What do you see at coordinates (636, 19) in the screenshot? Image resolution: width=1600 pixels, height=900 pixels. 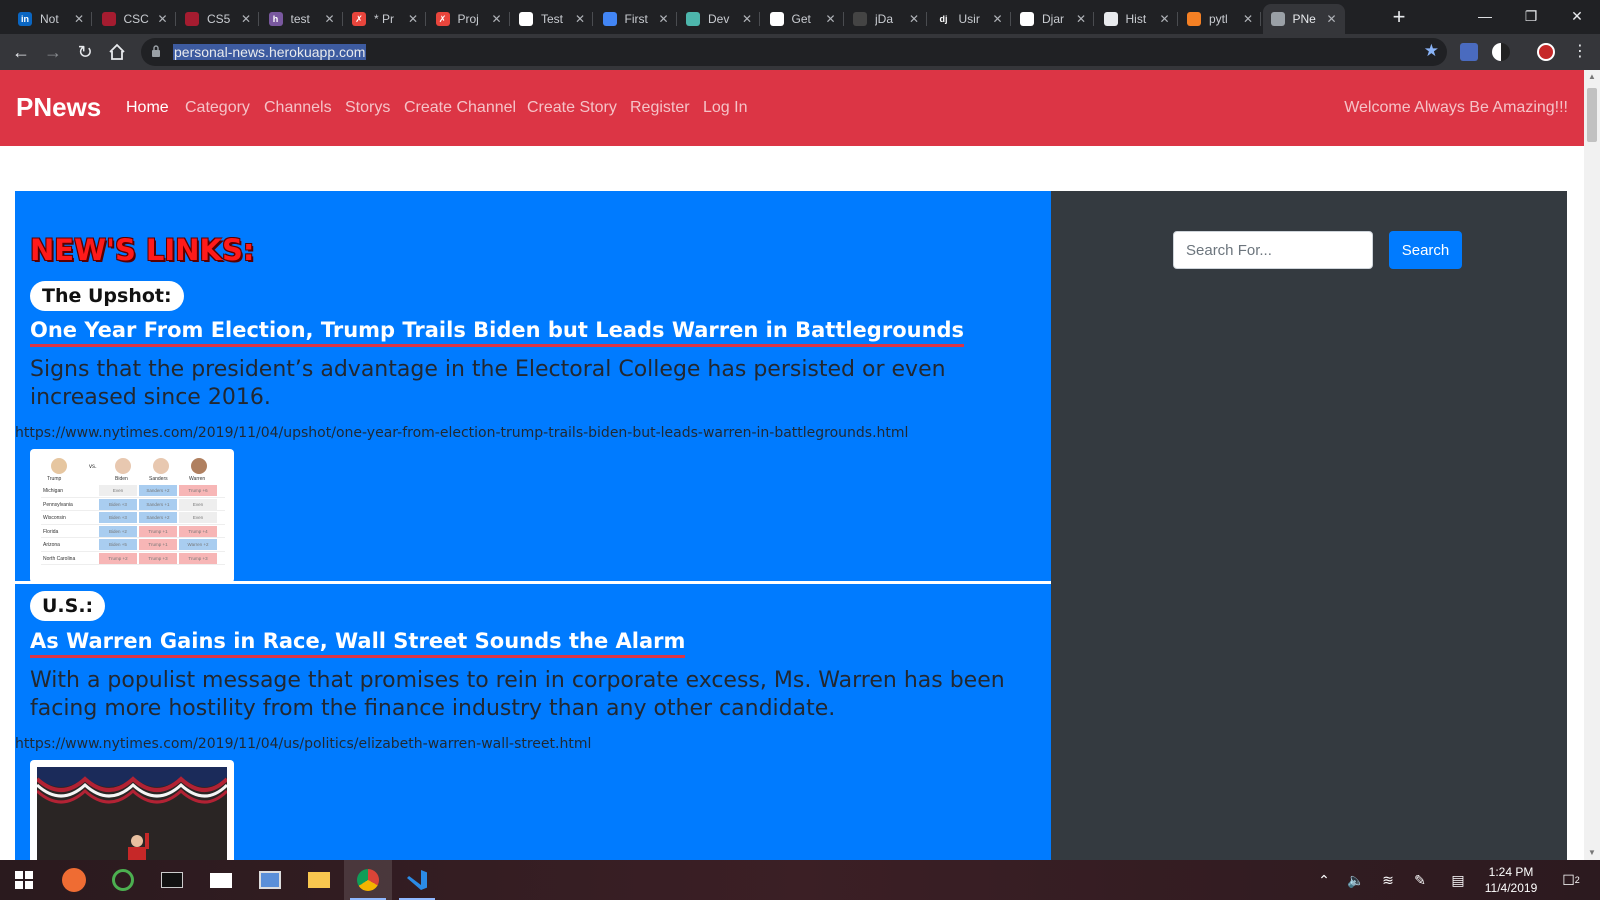 I see `browser-tab: First ✕` at bounding box center [636, 19].